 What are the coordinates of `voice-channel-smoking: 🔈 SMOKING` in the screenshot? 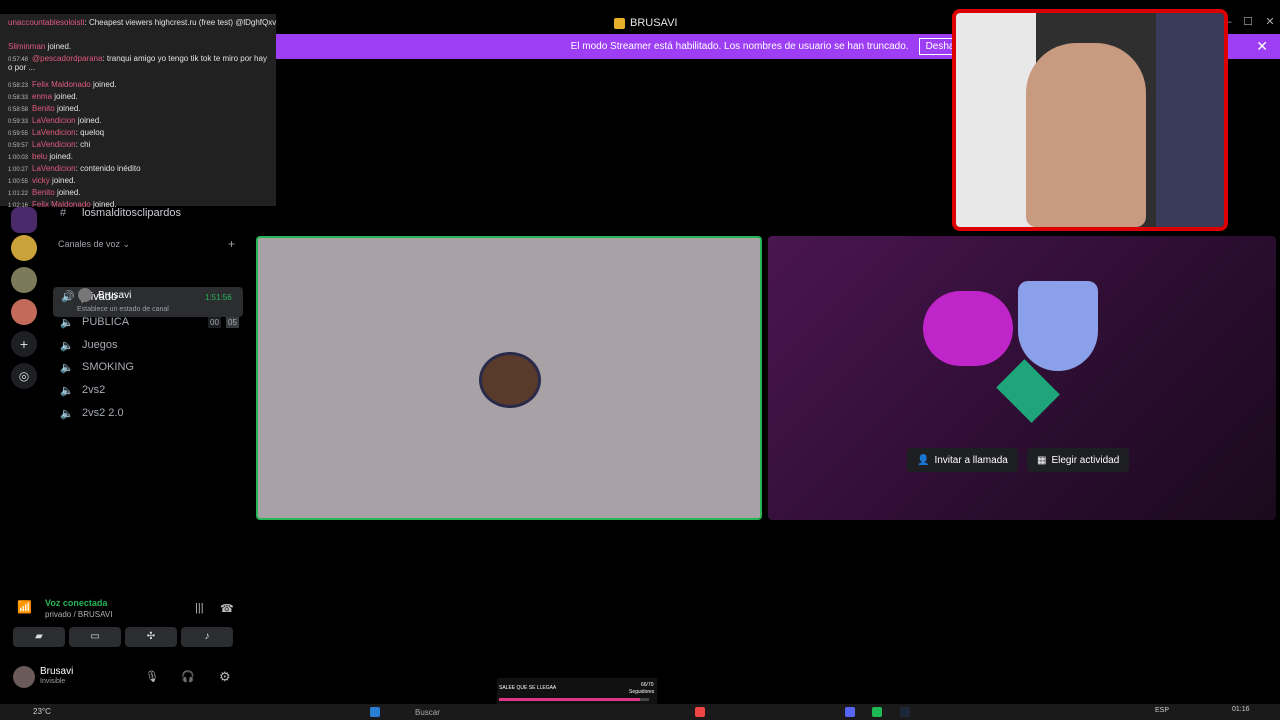 It's located at (94, 367).